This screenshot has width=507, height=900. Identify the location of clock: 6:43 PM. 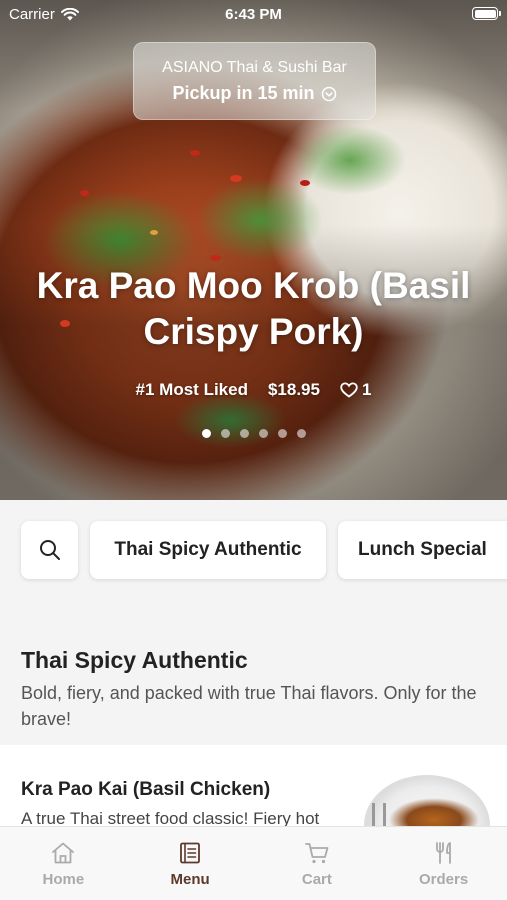
(253, 14).